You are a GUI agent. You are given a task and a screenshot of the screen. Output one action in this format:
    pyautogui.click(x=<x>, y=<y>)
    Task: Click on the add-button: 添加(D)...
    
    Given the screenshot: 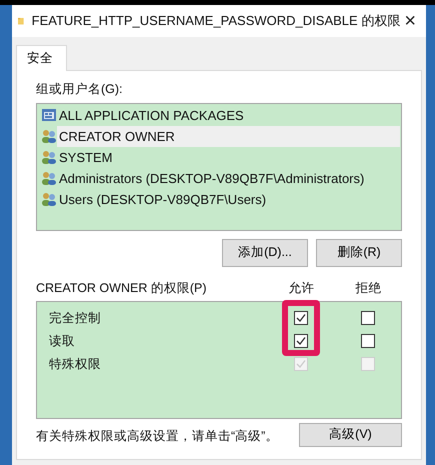 What is the action you would take?
    pyautogui.click(x=265, y=252)
    